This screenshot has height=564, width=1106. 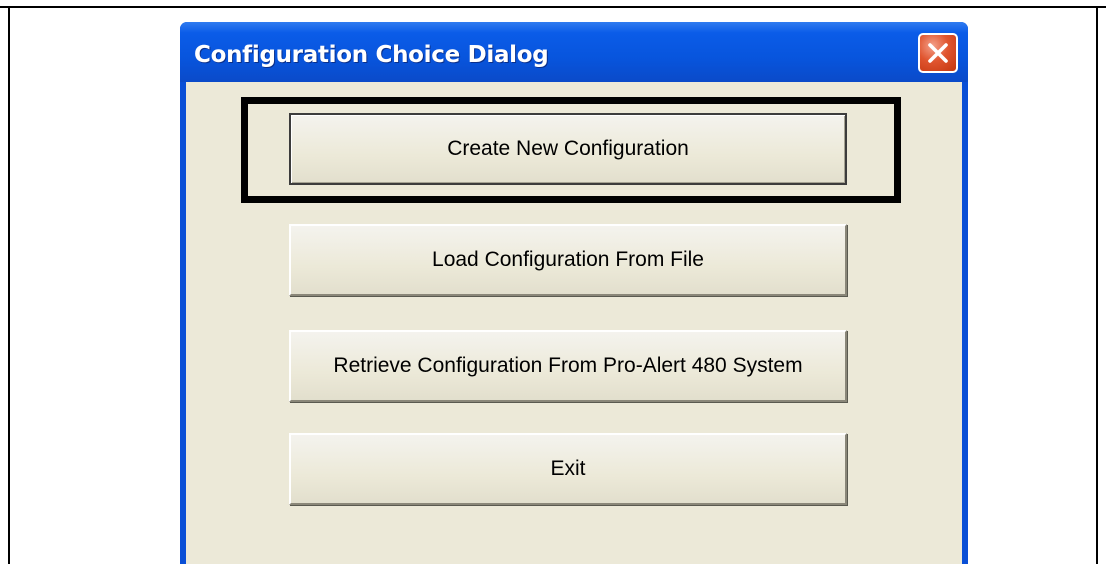 I want to click on highlight-rectangle, so click(x=571, y=150).